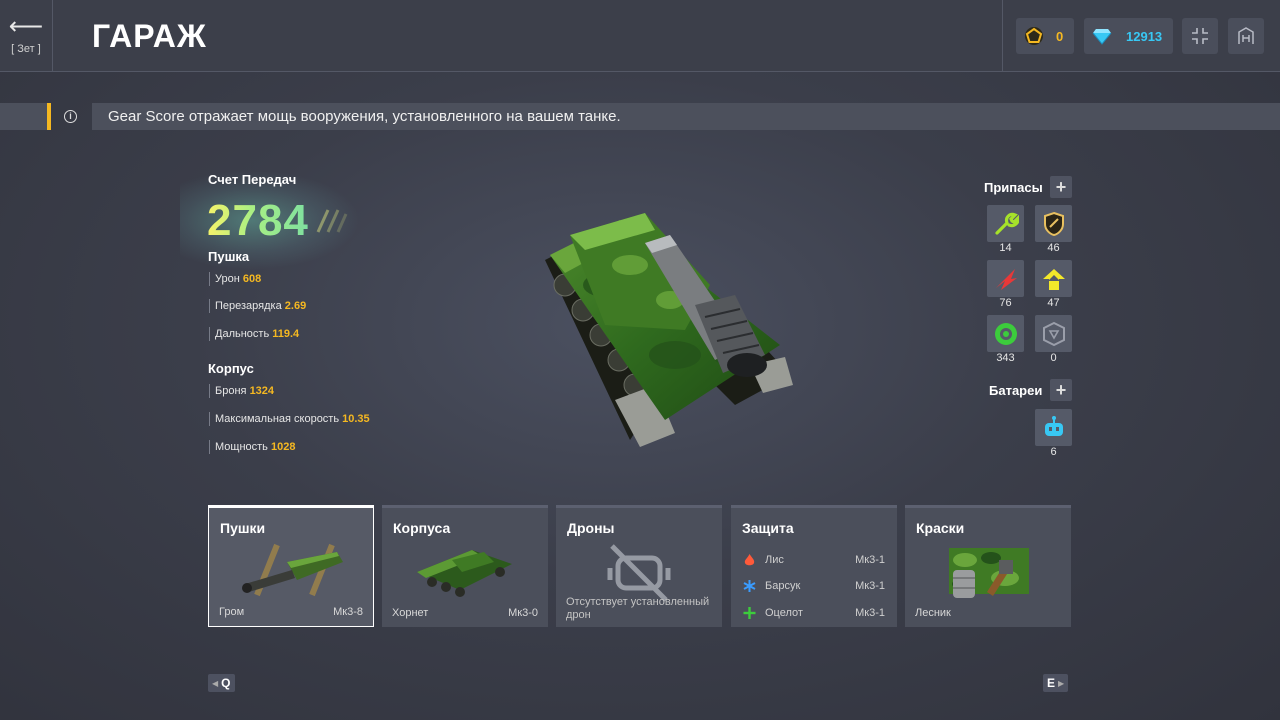 The height and width of the screenshot is (720, 1280). Describe the element at coordinates (26, 26) in the screenshot. I see `arrow-left-icon: ⟵` at that location.